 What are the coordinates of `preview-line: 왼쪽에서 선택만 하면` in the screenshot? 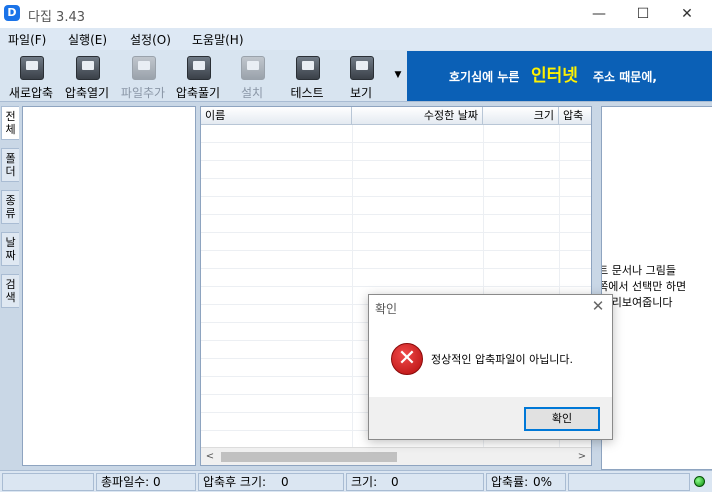 It's located at (644, 286).